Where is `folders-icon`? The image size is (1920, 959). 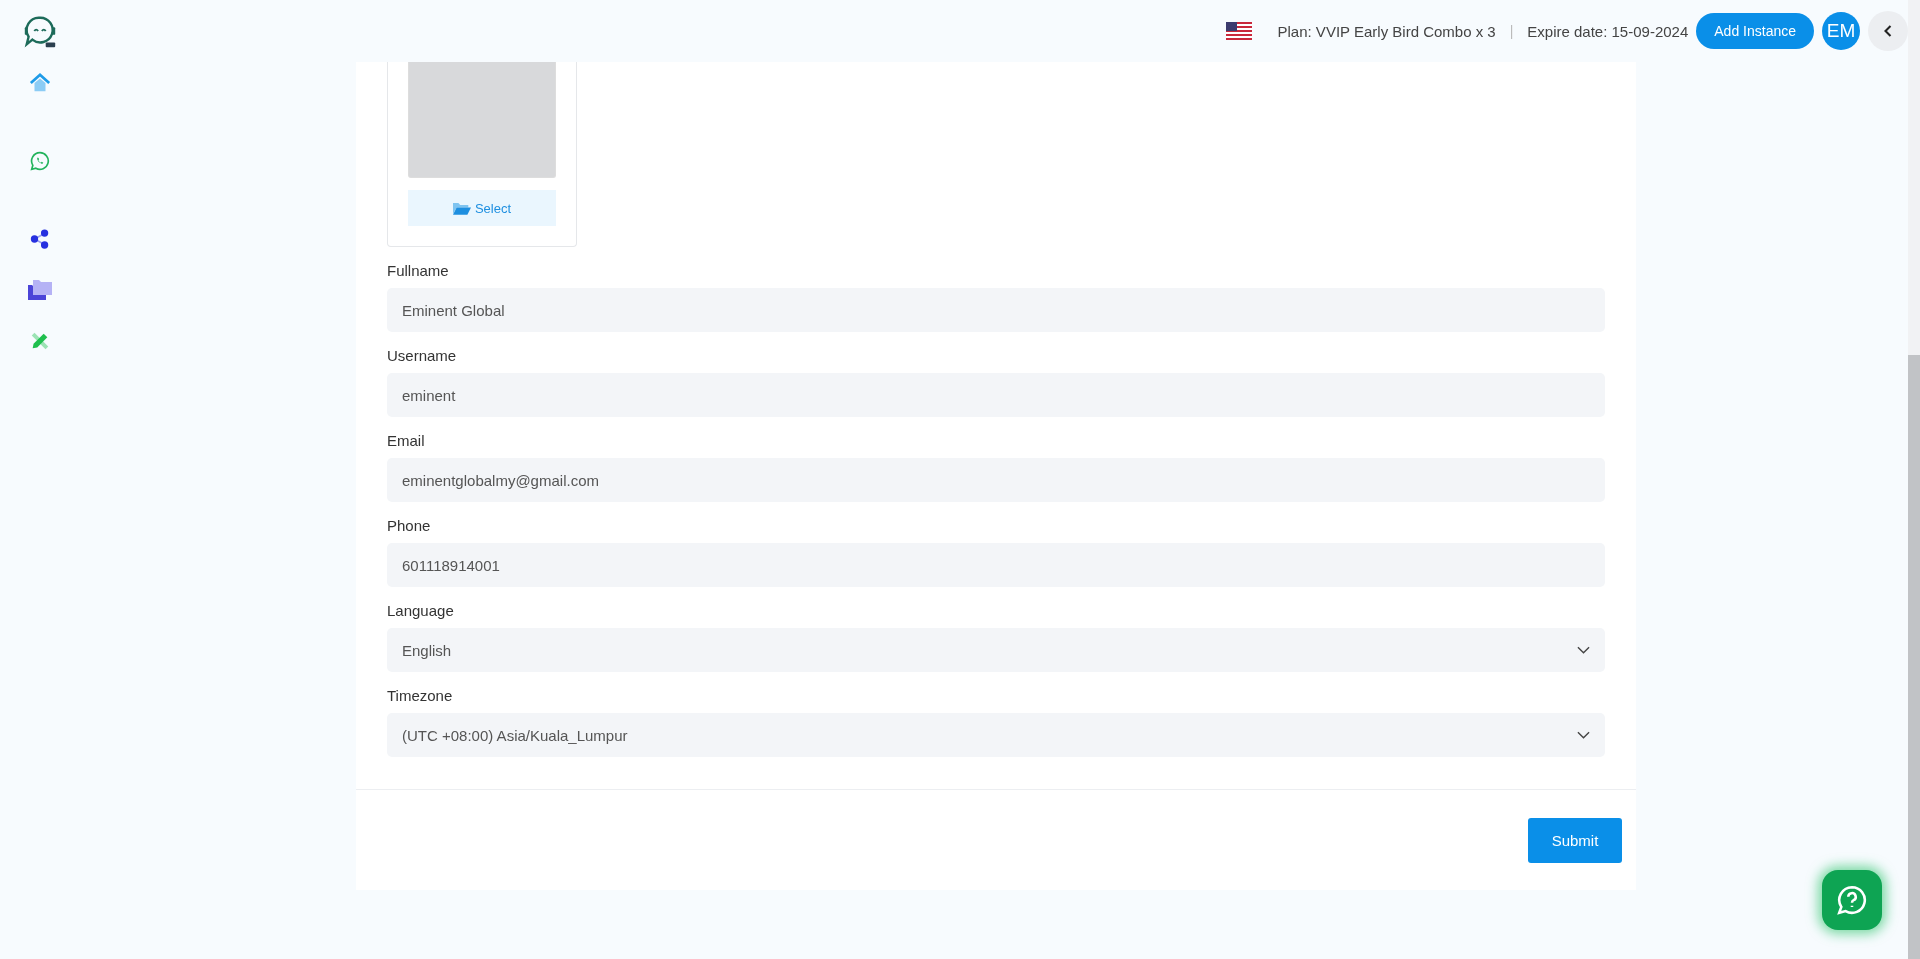
folders-icon is located at coordinates (40, 290).